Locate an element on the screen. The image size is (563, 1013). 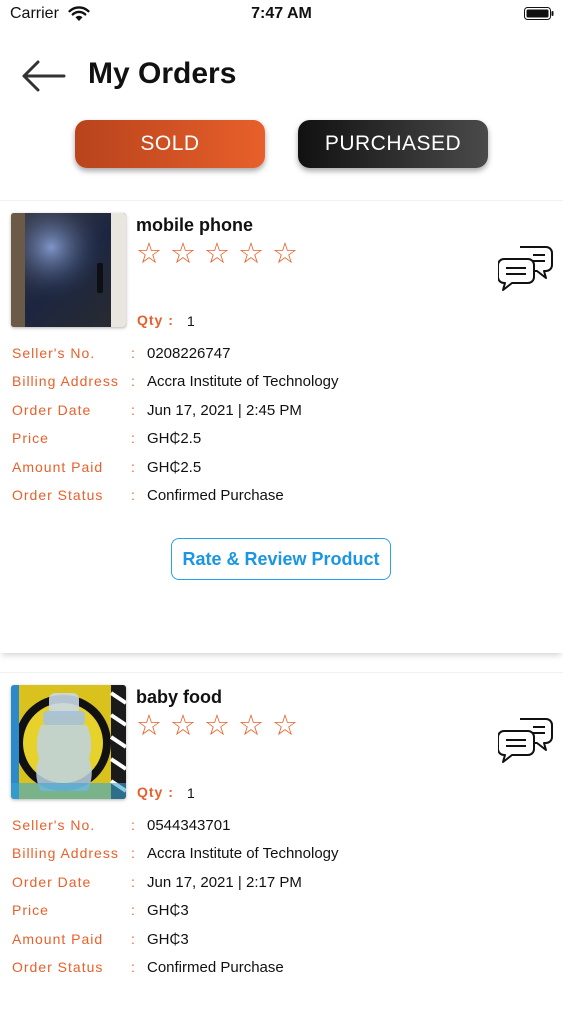
detail-row-seller: Seller's No. : 0544343701 is located at coordinates (281, 829).